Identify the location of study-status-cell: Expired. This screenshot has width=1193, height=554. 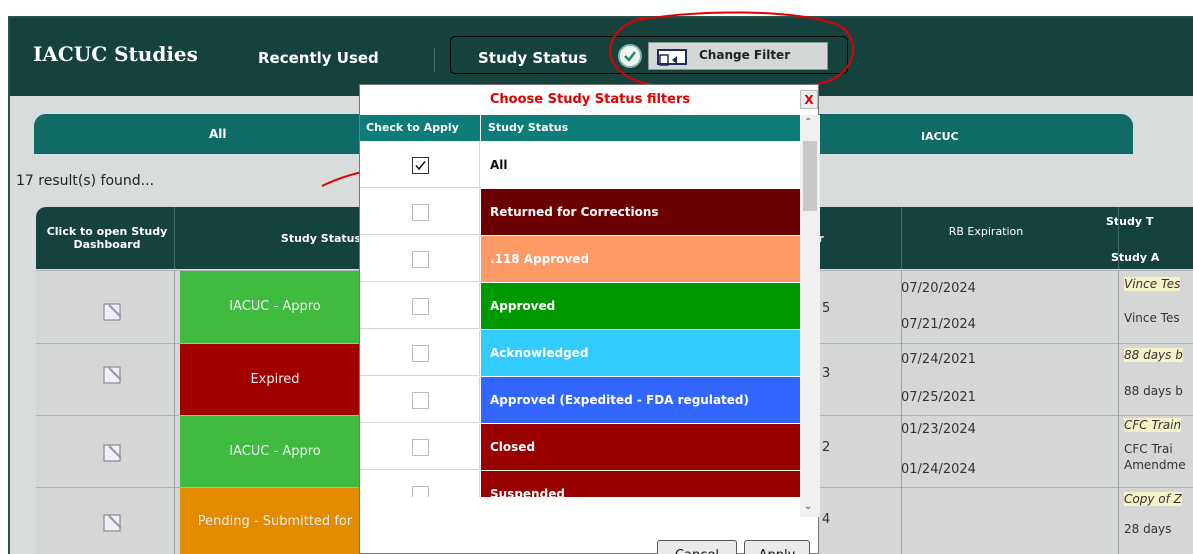
(275, 380).